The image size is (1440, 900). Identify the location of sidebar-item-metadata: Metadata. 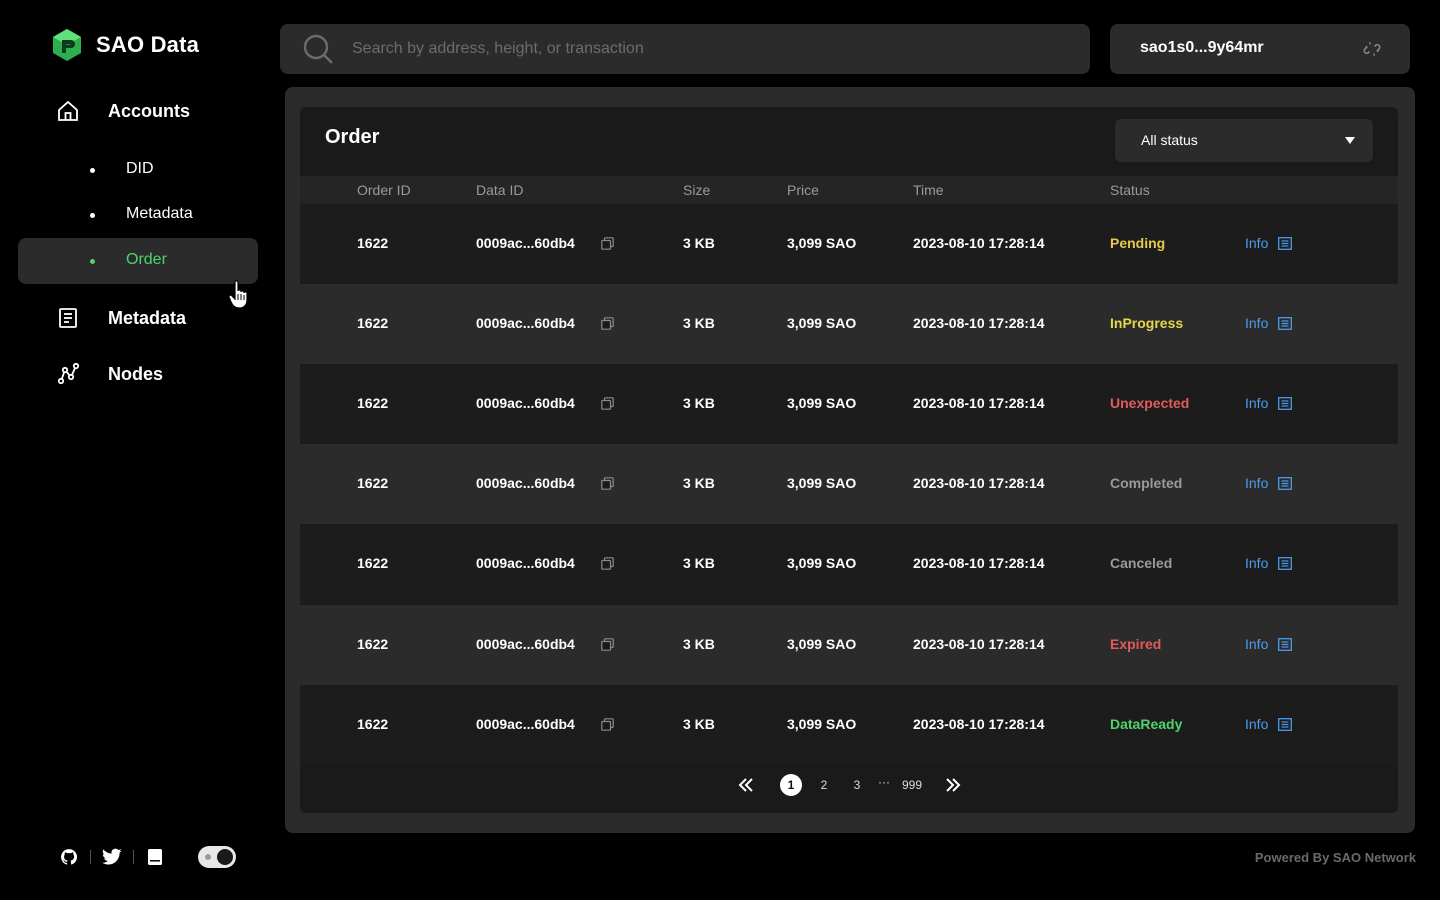
(138, 215).